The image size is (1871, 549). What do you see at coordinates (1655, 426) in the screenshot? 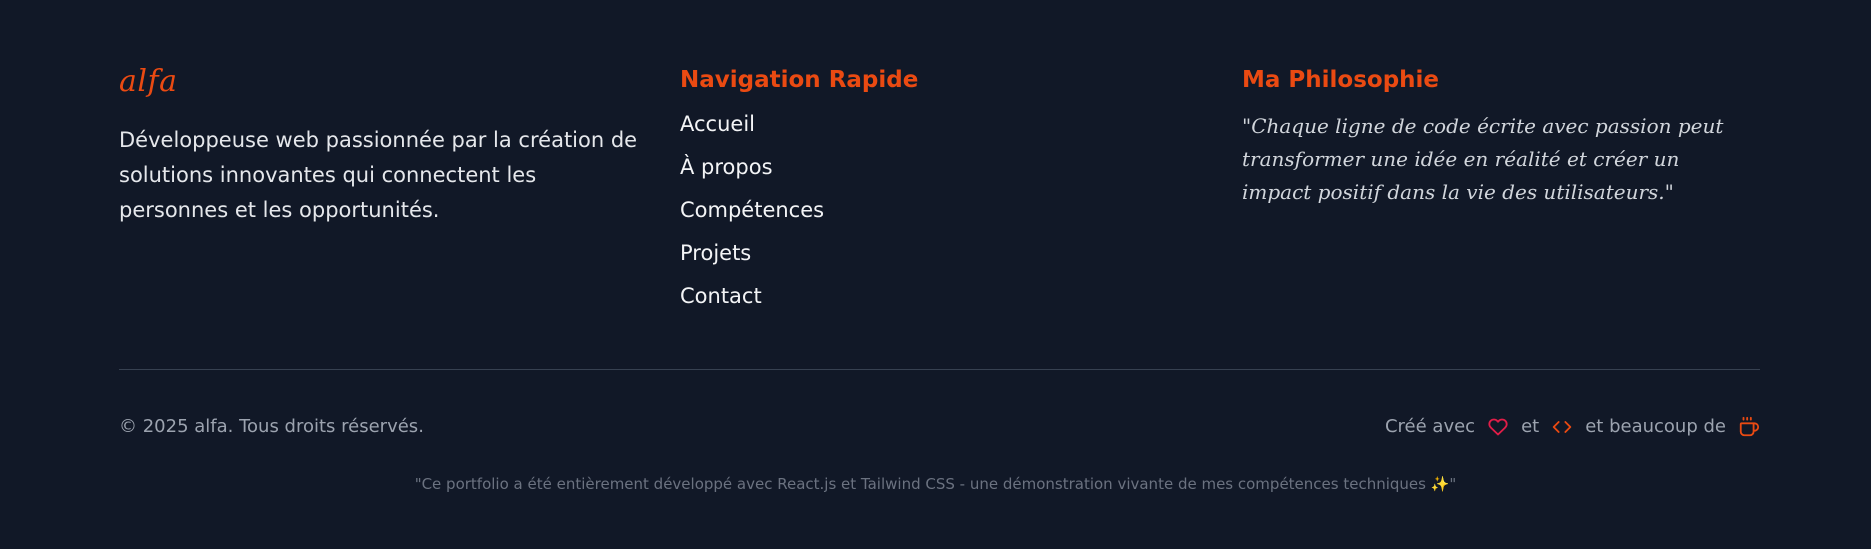
I see `made-with-suffix: et beaucoup de` at bounding box center [1655, 426].